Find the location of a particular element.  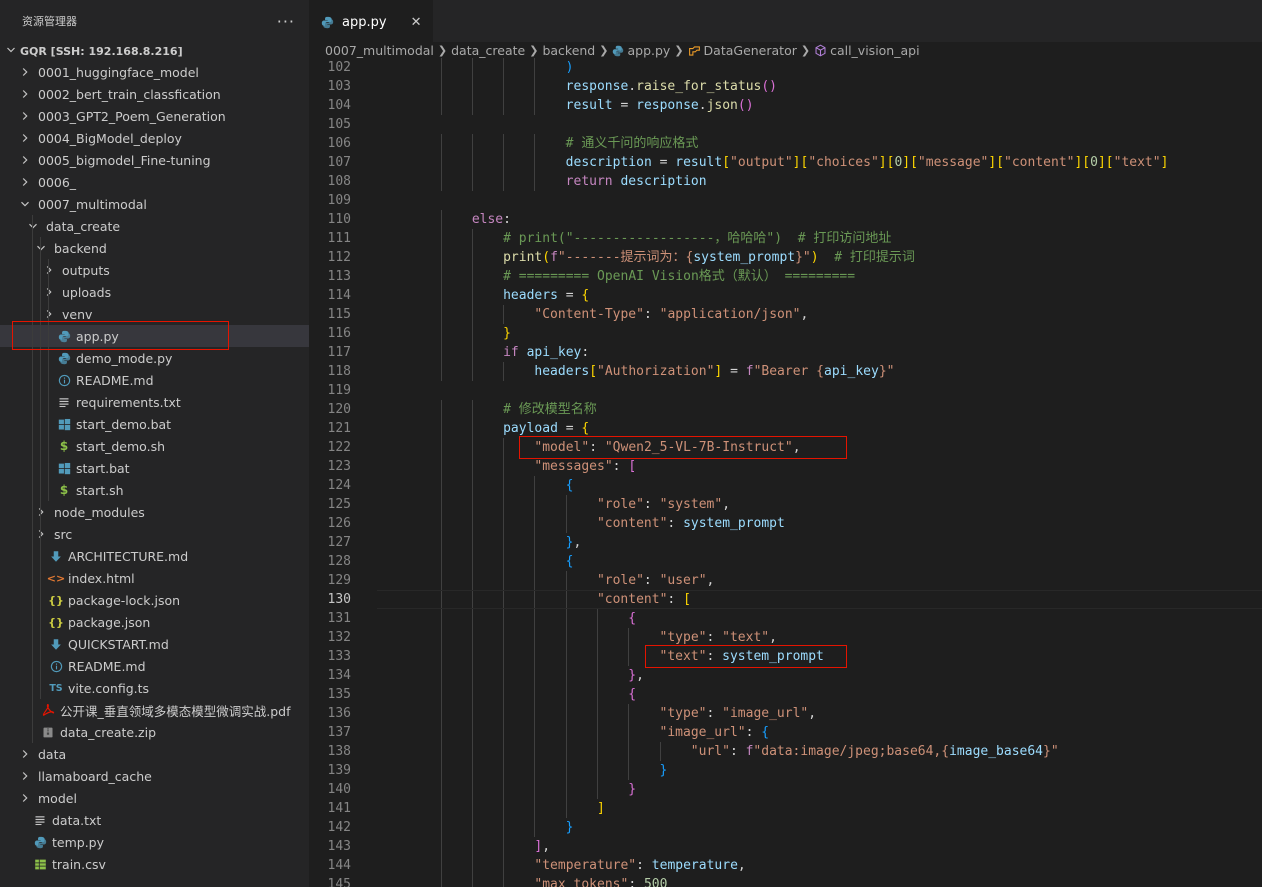

more-actions-icon: ··· is located at coordinates (286, 21).